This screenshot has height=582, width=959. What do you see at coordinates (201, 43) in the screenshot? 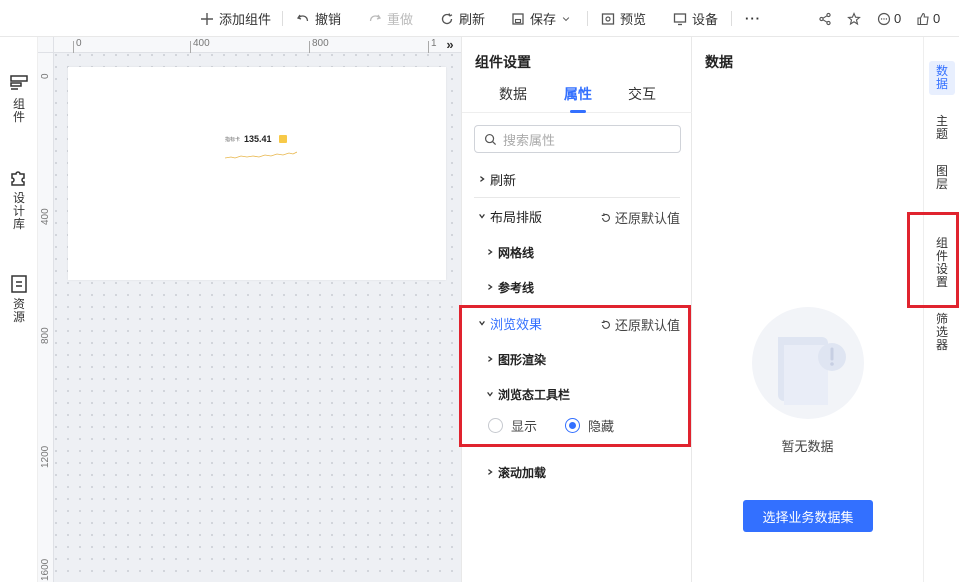
I see `ruler-x-label: 400` at bounding box center [201, 43].